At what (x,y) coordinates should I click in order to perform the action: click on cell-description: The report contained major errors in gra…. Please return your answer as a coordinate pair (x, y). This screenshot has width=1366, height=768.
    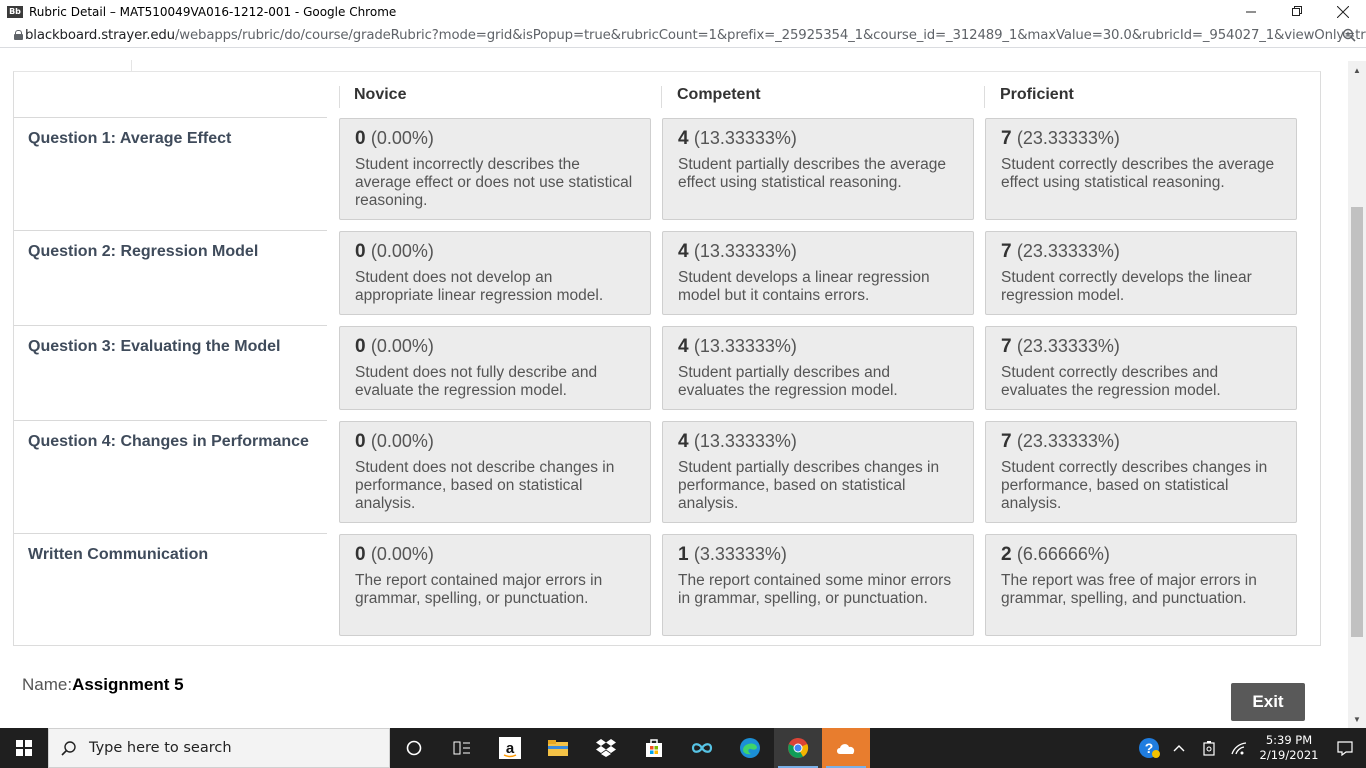
    Looking at the image, I should click on (479, 589).